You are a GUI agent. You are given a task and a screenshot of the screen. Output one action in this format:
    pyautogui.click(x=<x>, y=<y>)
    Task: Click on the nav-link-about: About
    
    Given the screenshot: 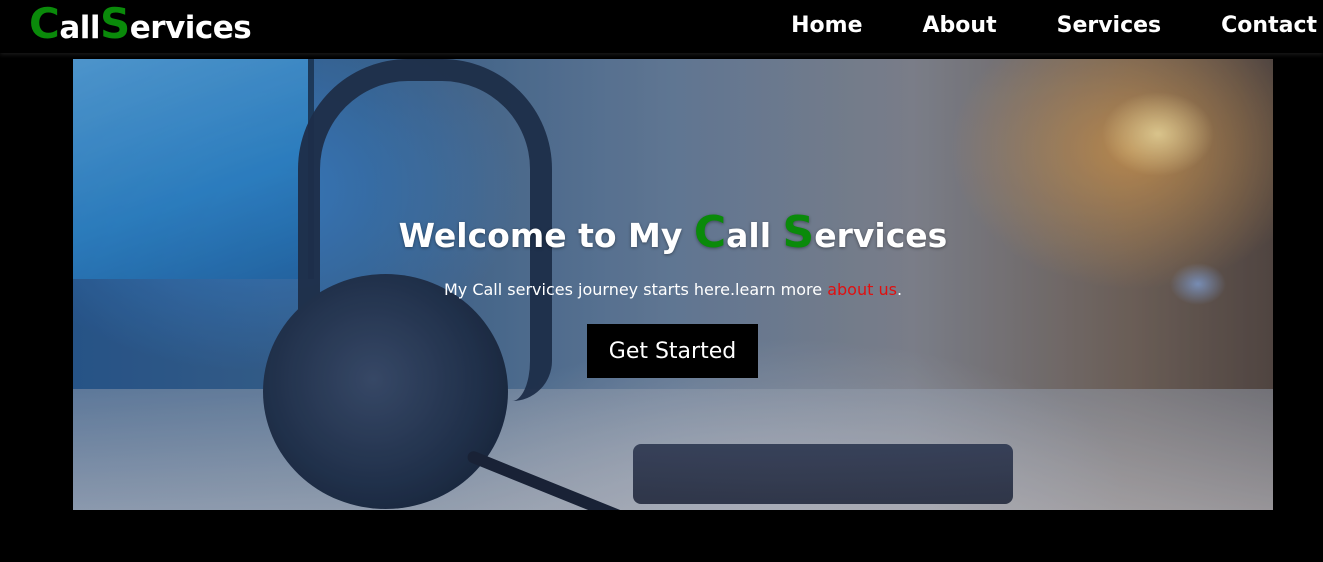 What is the action you would take?
    pyautogui.click(x=960, y=25)
    